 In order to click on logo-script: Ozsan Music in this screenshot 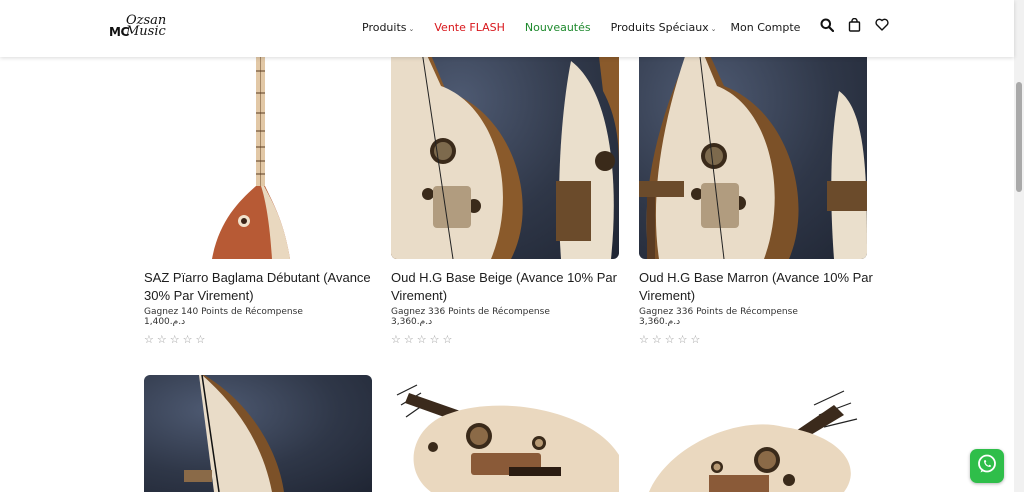, I will do `click(146, 26)`.